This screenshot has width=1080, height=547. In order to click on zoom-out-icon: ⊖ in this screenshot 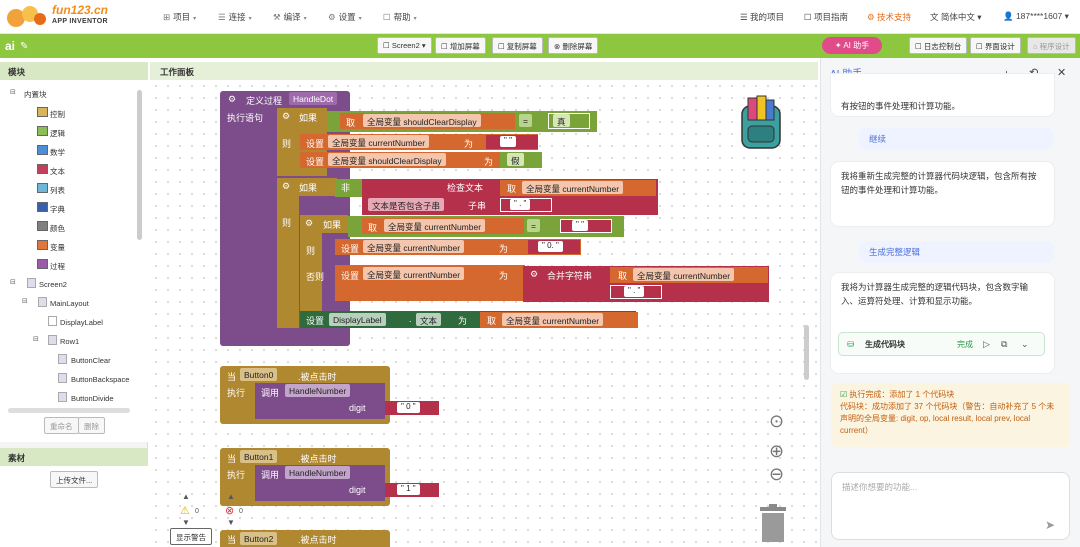, I will do `click(776, 474)`.